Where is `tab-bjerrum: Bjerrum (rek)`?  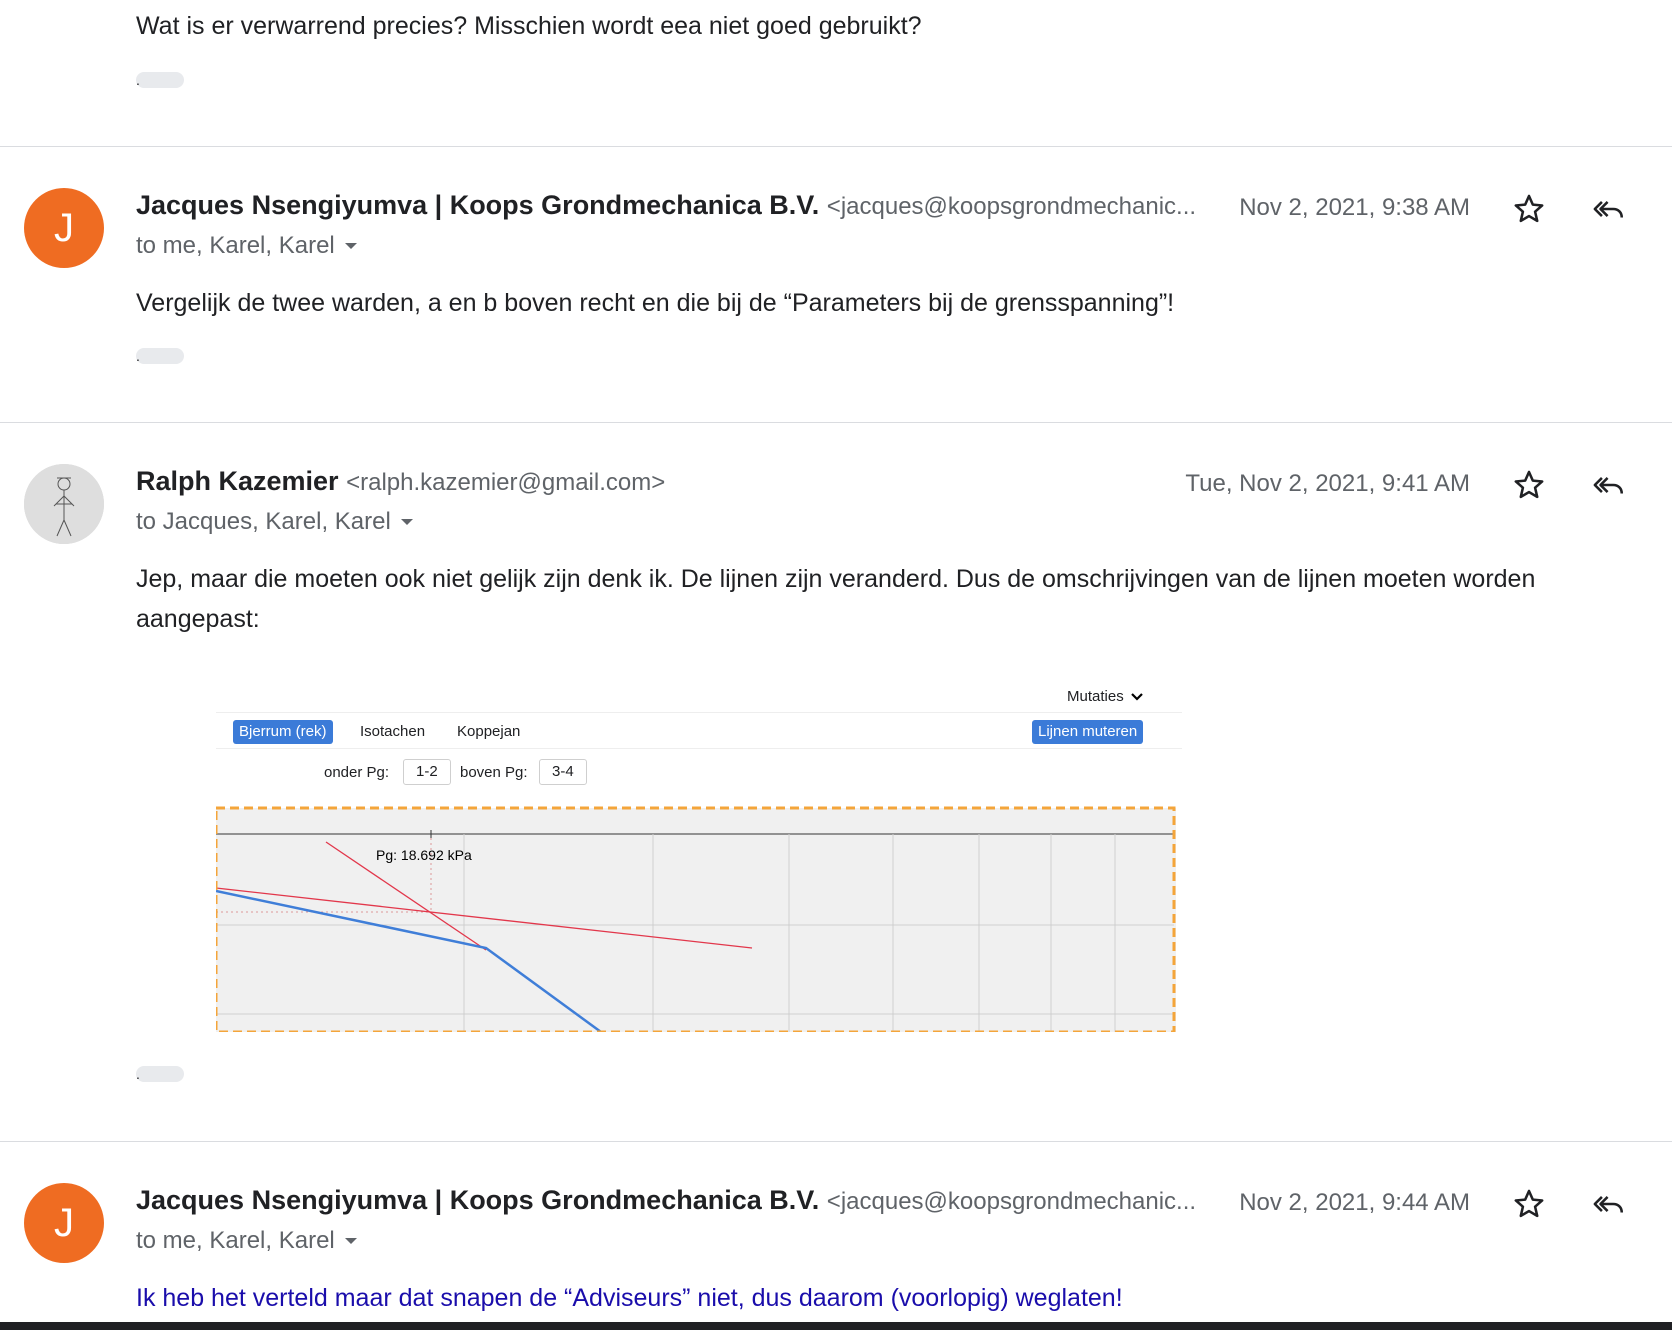 tab-bjerrum: Bjerrum (rek) is located at coordinates (283, 732).